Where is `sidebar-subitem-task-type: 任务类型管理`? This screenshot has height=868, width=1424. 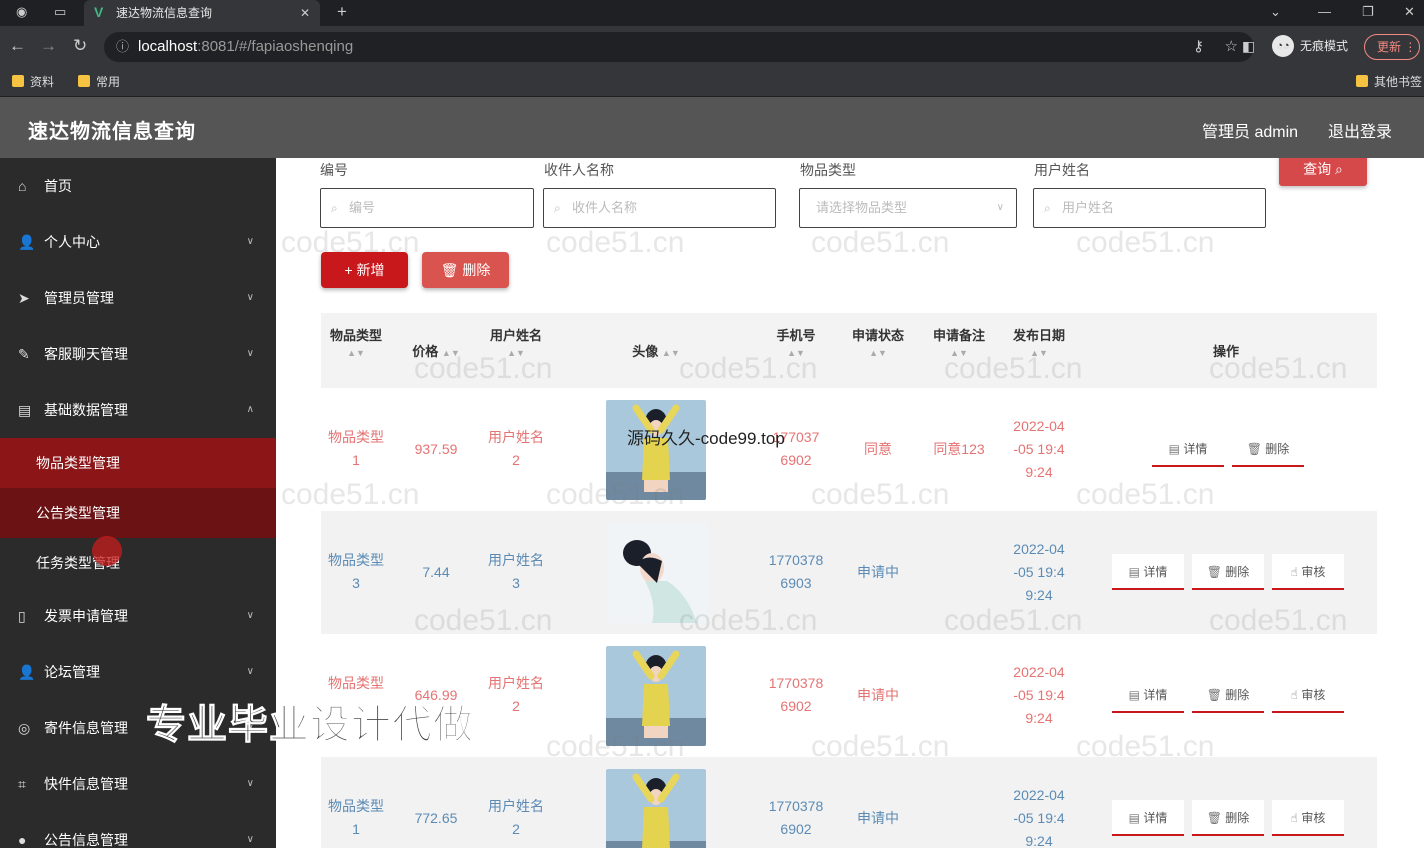 sidebar-subitem-task-type: 任务类型管理 is located at coordinates (138, 563).